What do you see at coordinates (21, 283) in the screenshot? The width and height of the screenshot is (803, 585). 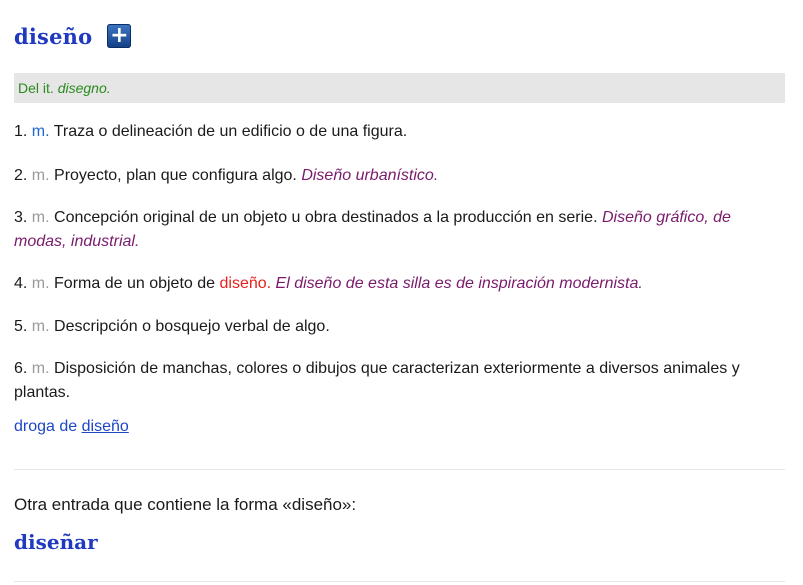 I see `sense-number: 4.` at bounding box center [21, 283].